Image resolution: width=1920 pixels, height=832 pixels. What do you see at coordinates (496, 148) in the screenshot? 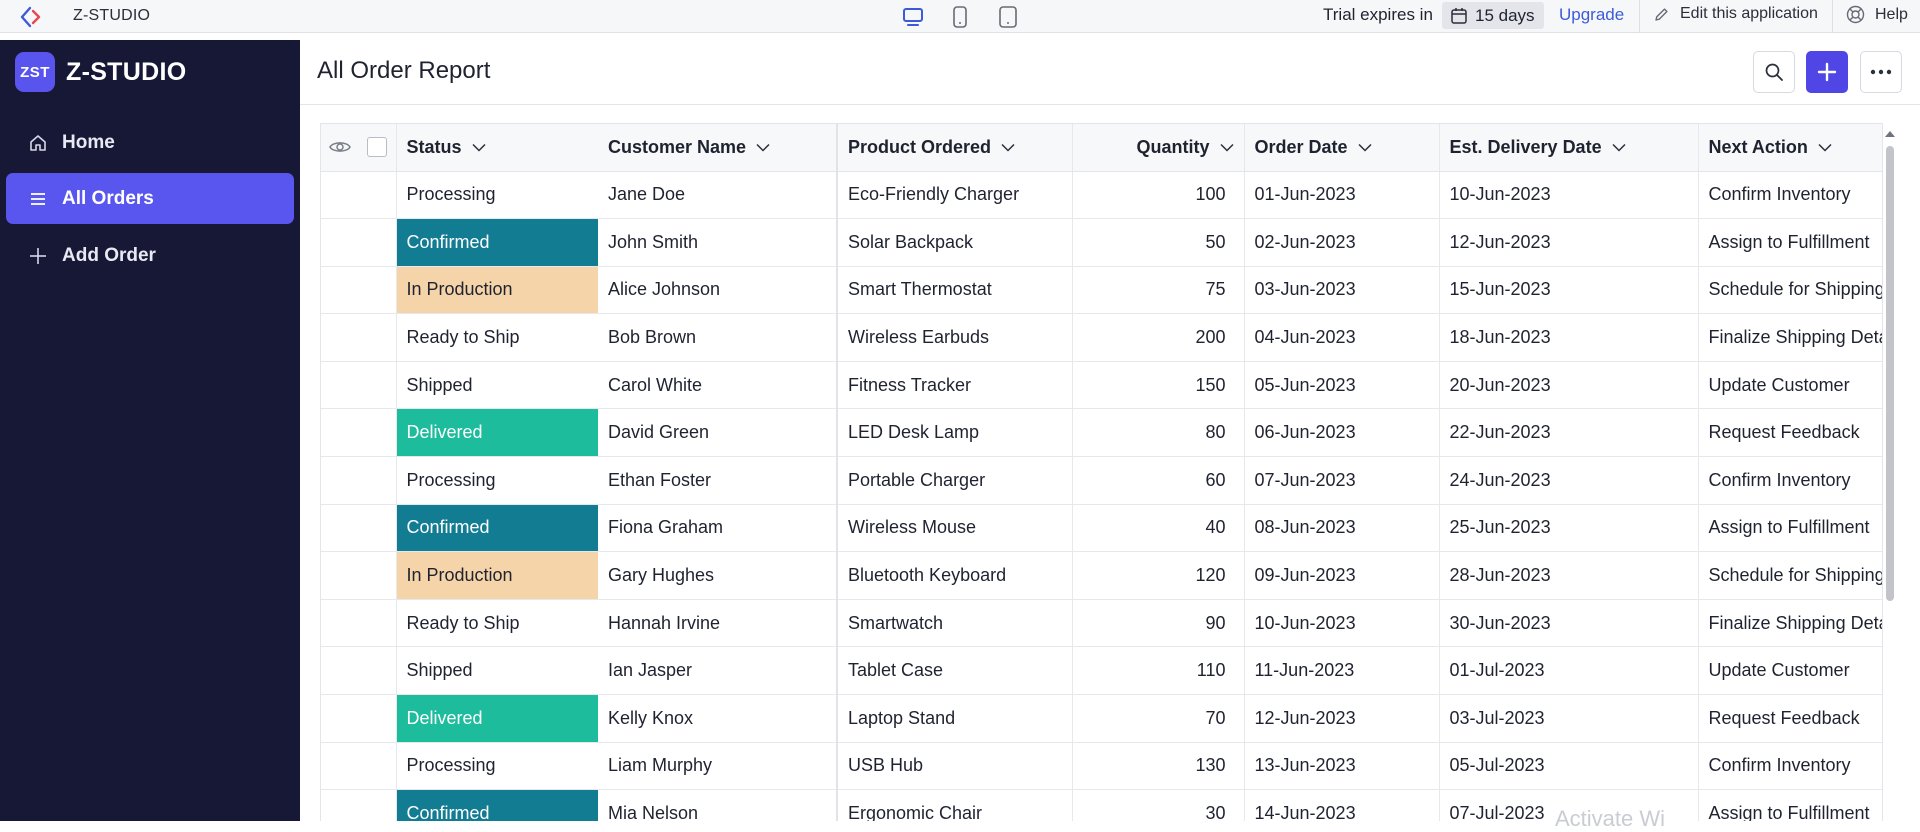
I see `column-header-status: Status` at bounding box center [496, 148].